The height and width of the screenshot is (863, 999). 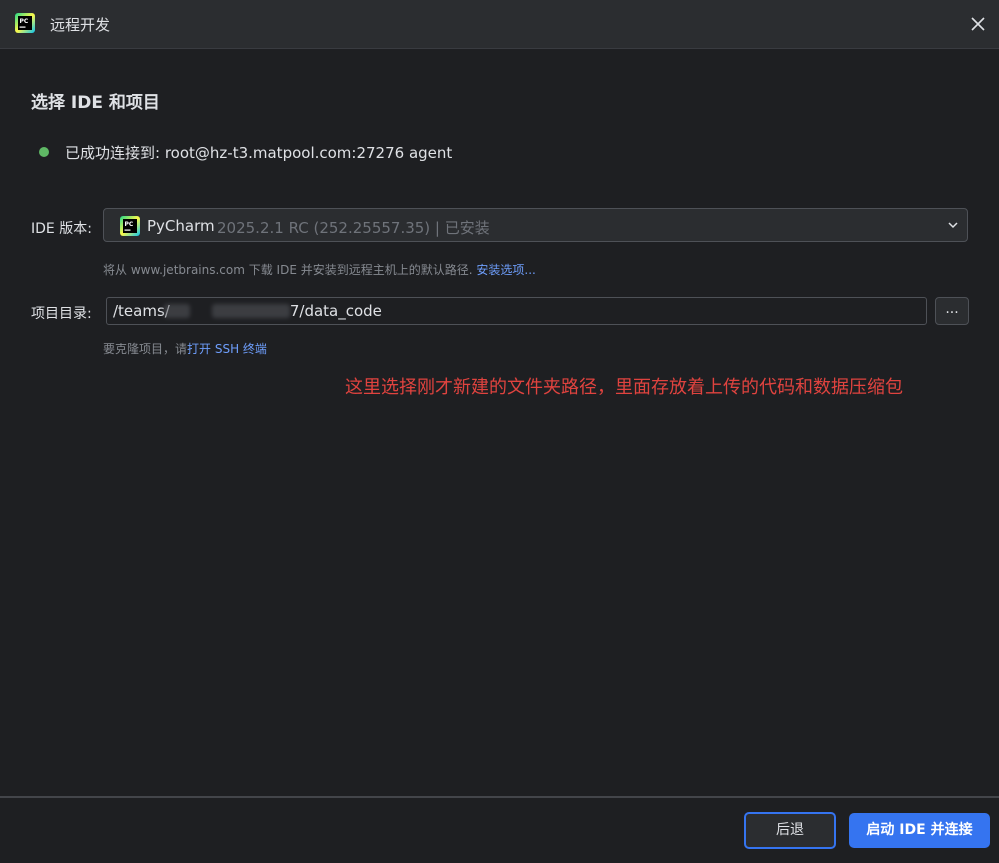 I want to click on pycharm-logo-icon: PC, so click(x=25, y=23).